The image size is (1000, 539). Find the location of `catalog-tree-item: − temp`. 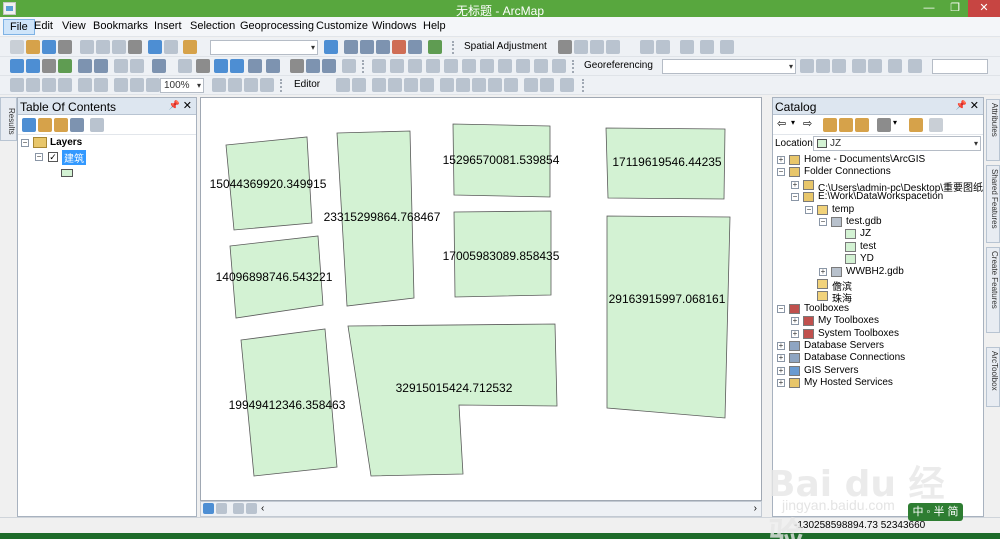

catalog-tree-item: − temp is located at coordinates (878, 210).